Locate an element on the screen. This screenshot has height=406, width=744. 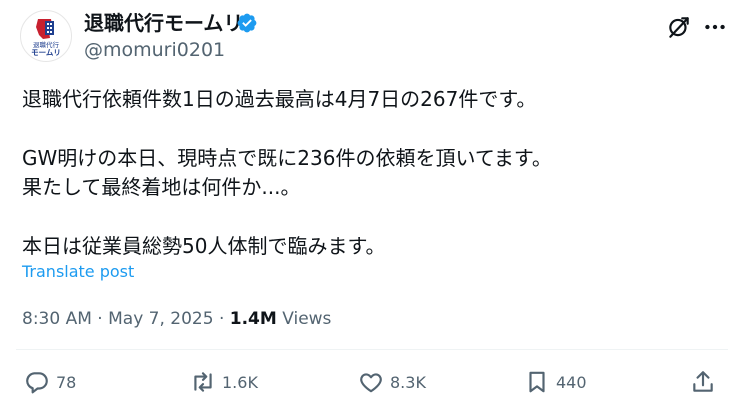
reply-button: 78 is located at coordinates (50, 382).